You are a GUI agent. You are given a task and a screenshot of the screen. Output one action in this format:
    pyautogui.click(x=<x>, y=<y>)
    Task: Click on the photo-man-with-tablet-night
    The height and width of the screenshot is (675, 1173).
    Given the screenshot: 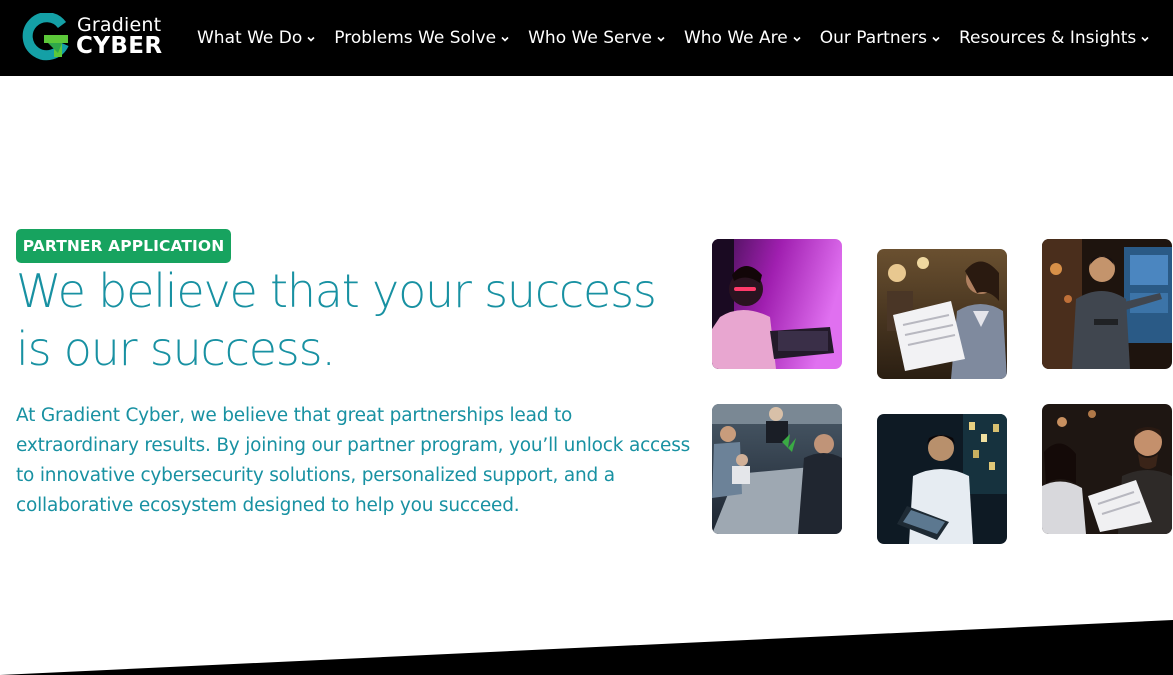 What is the action you would take?
    pyautogui.click(x=942, y=479)
    